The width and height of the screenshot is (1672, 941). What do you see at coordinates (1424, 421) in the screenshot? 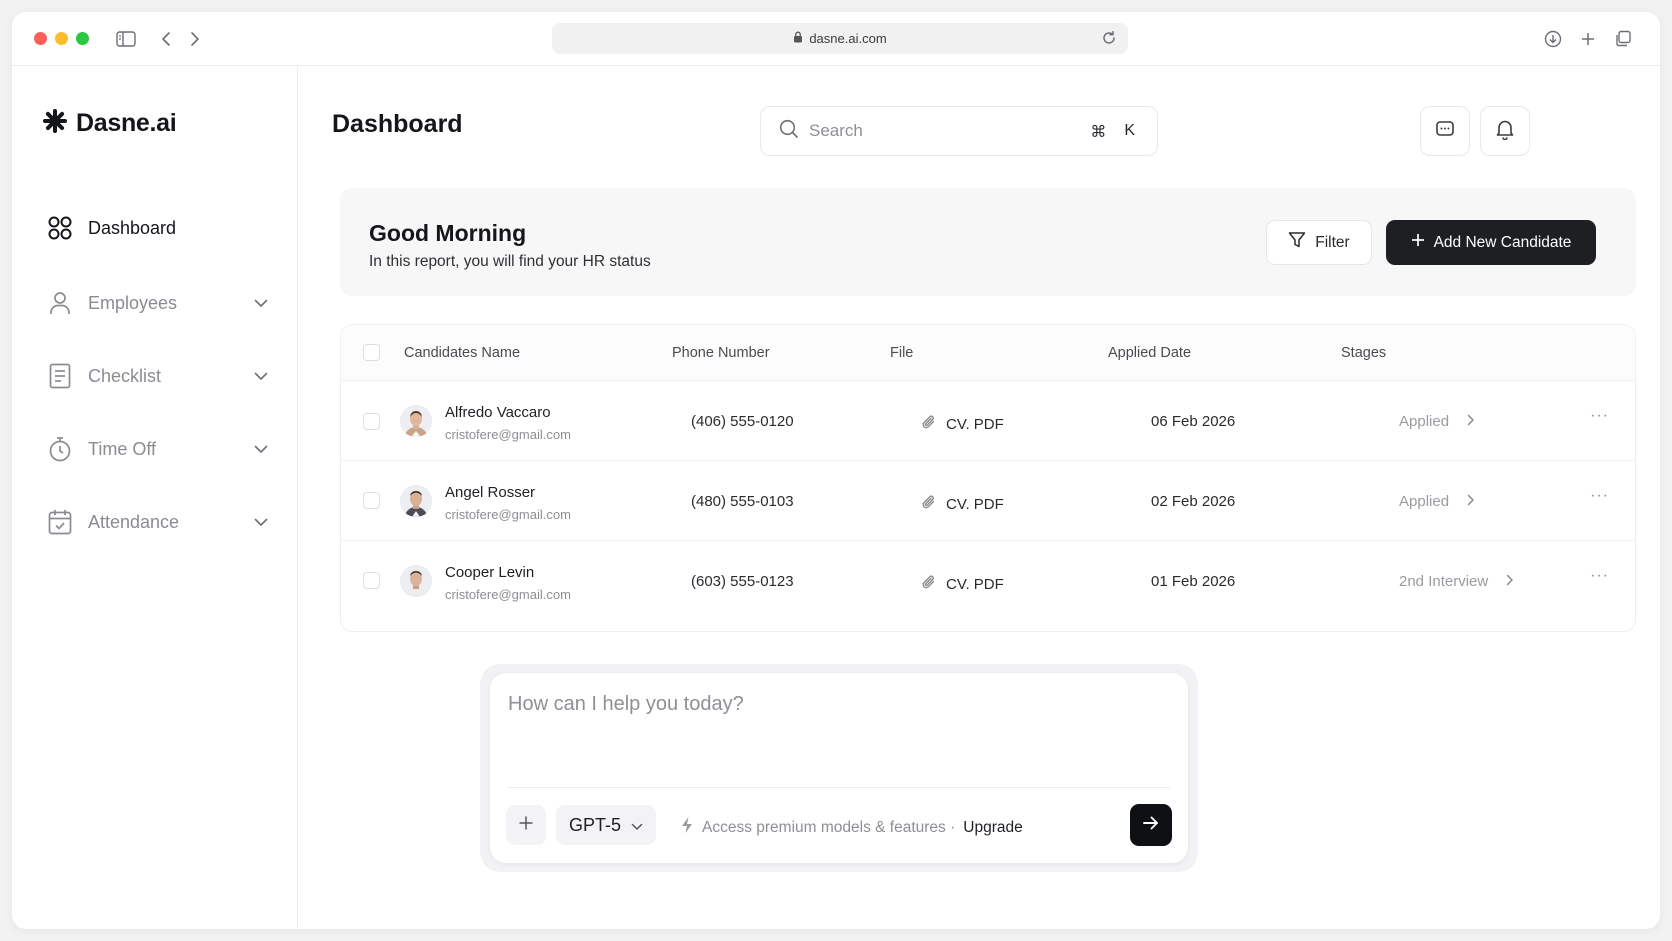
I see `stage-label: Applied` at bounding box center [1424, 421].